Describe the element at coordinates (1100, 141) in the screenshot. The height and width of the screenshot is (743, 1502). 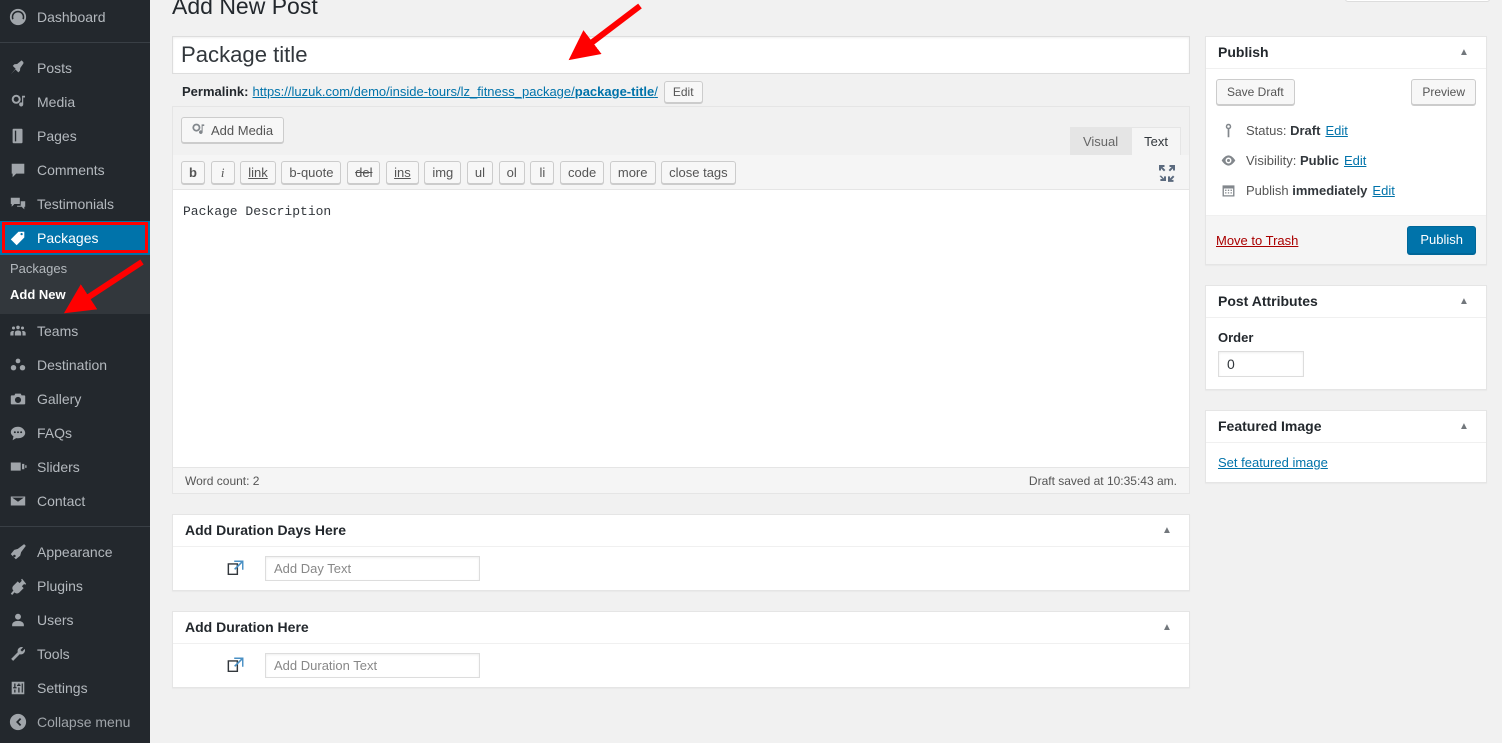
I see `tab-visual: Visual` at that location.